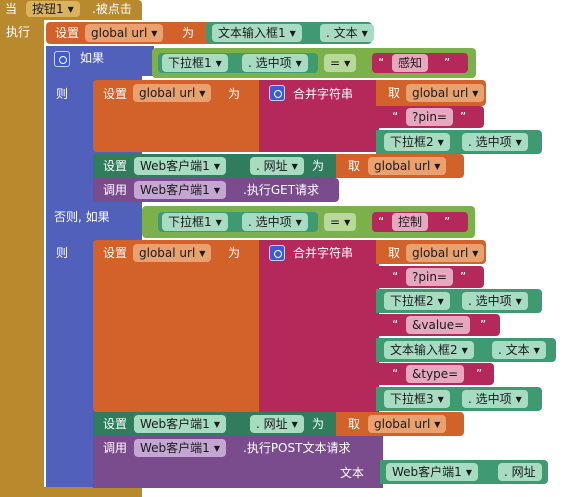 This screenshot has height=497, width=574. I want to click on elseif-label: 否则, 如果, so click(82, 217).